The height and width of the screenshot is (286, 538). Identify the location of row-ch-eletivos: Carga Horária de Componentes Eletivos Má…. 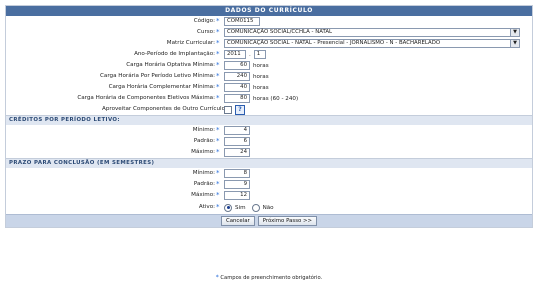
(269, 98).